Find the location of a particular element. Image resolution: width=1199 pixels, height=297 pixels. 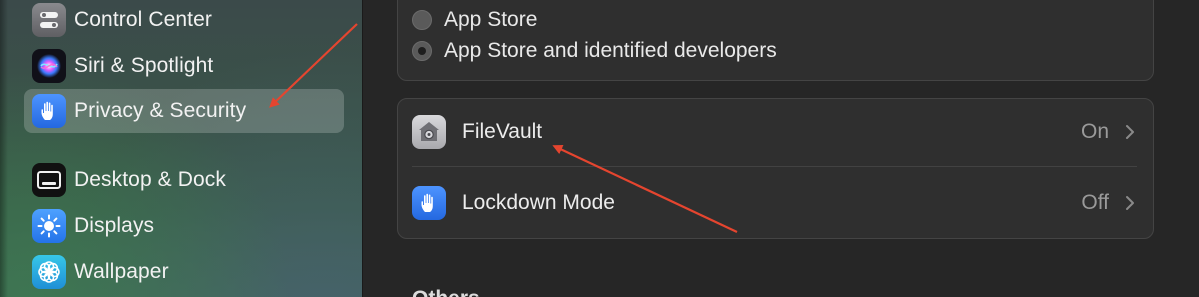

radio-app-store: App Store is located at coordinates (474, 20).